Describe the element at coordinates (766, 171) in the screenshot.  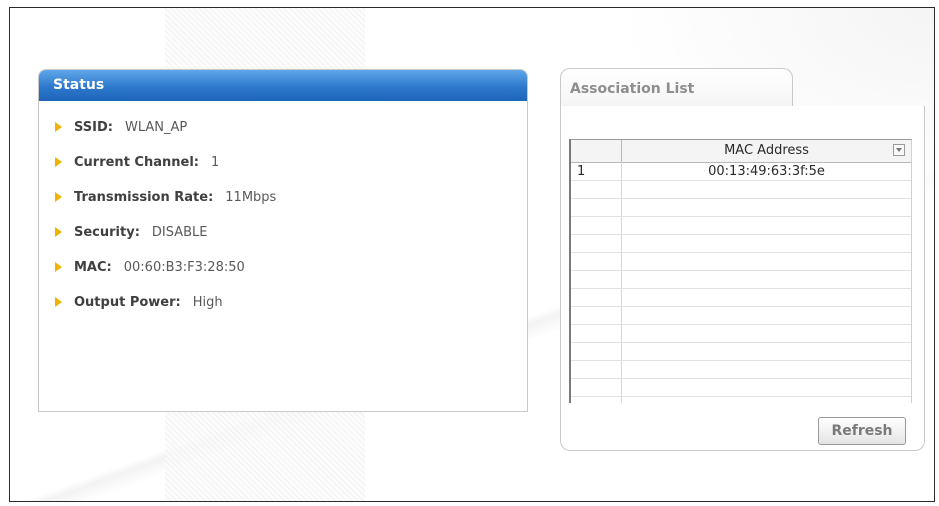
I see `row-mac-address: 00:13:49:63:3f:5e` at that location.